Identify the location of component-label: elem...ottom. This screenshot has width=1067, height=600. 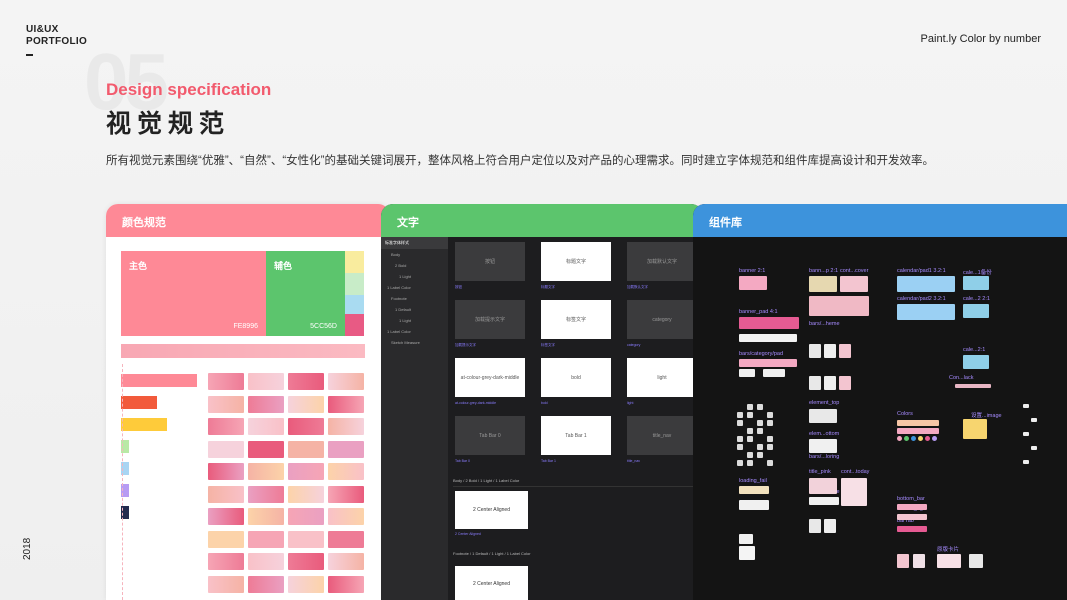
(824, 434).